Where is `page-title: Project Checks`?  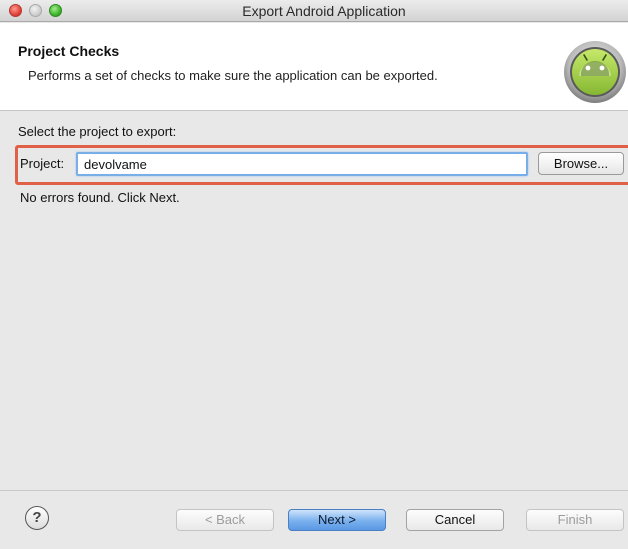 page-title: Project Checks is located at coordinates (68, 51).